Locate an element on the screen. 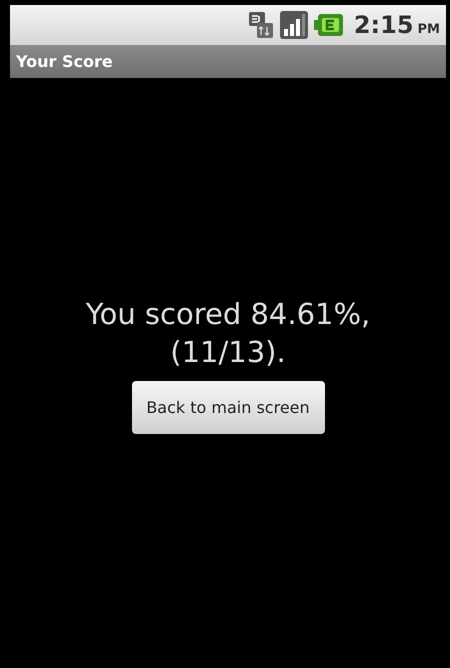 The height and width of the screenshot is (668, 450). window-title: Your Score is located at coordinates (64, 61).